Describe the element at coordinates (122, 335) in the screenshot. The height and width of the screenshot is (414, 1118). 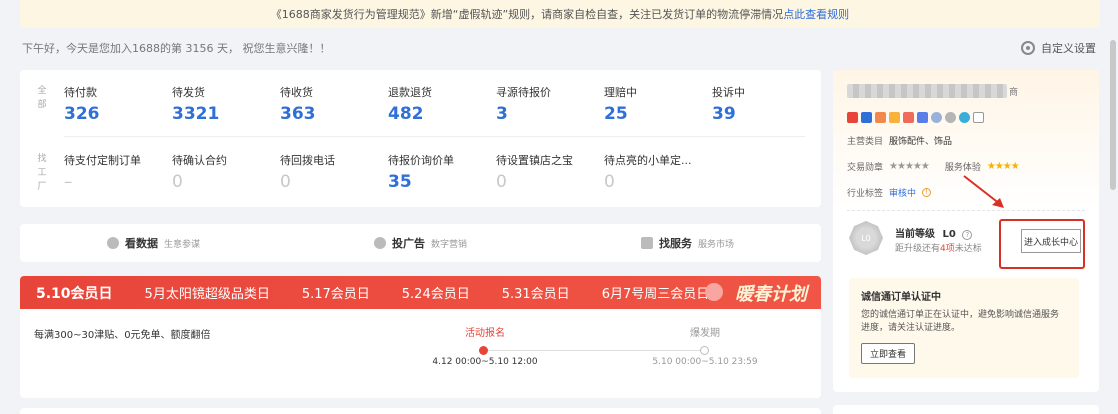
I see `promo-description: 每满300~30津贴、0元免单、额度翻倍` at that location.